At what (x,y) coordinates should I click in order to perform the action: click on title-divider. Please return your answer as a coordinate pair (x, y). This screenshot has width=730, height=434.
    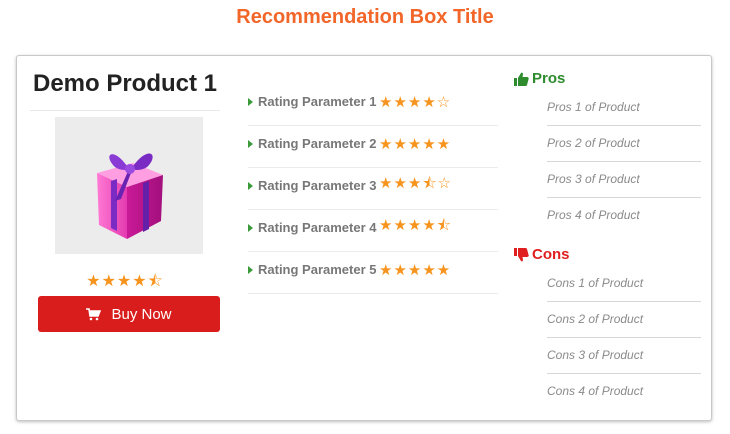
    Looking at the image, I should click on (125, 110).